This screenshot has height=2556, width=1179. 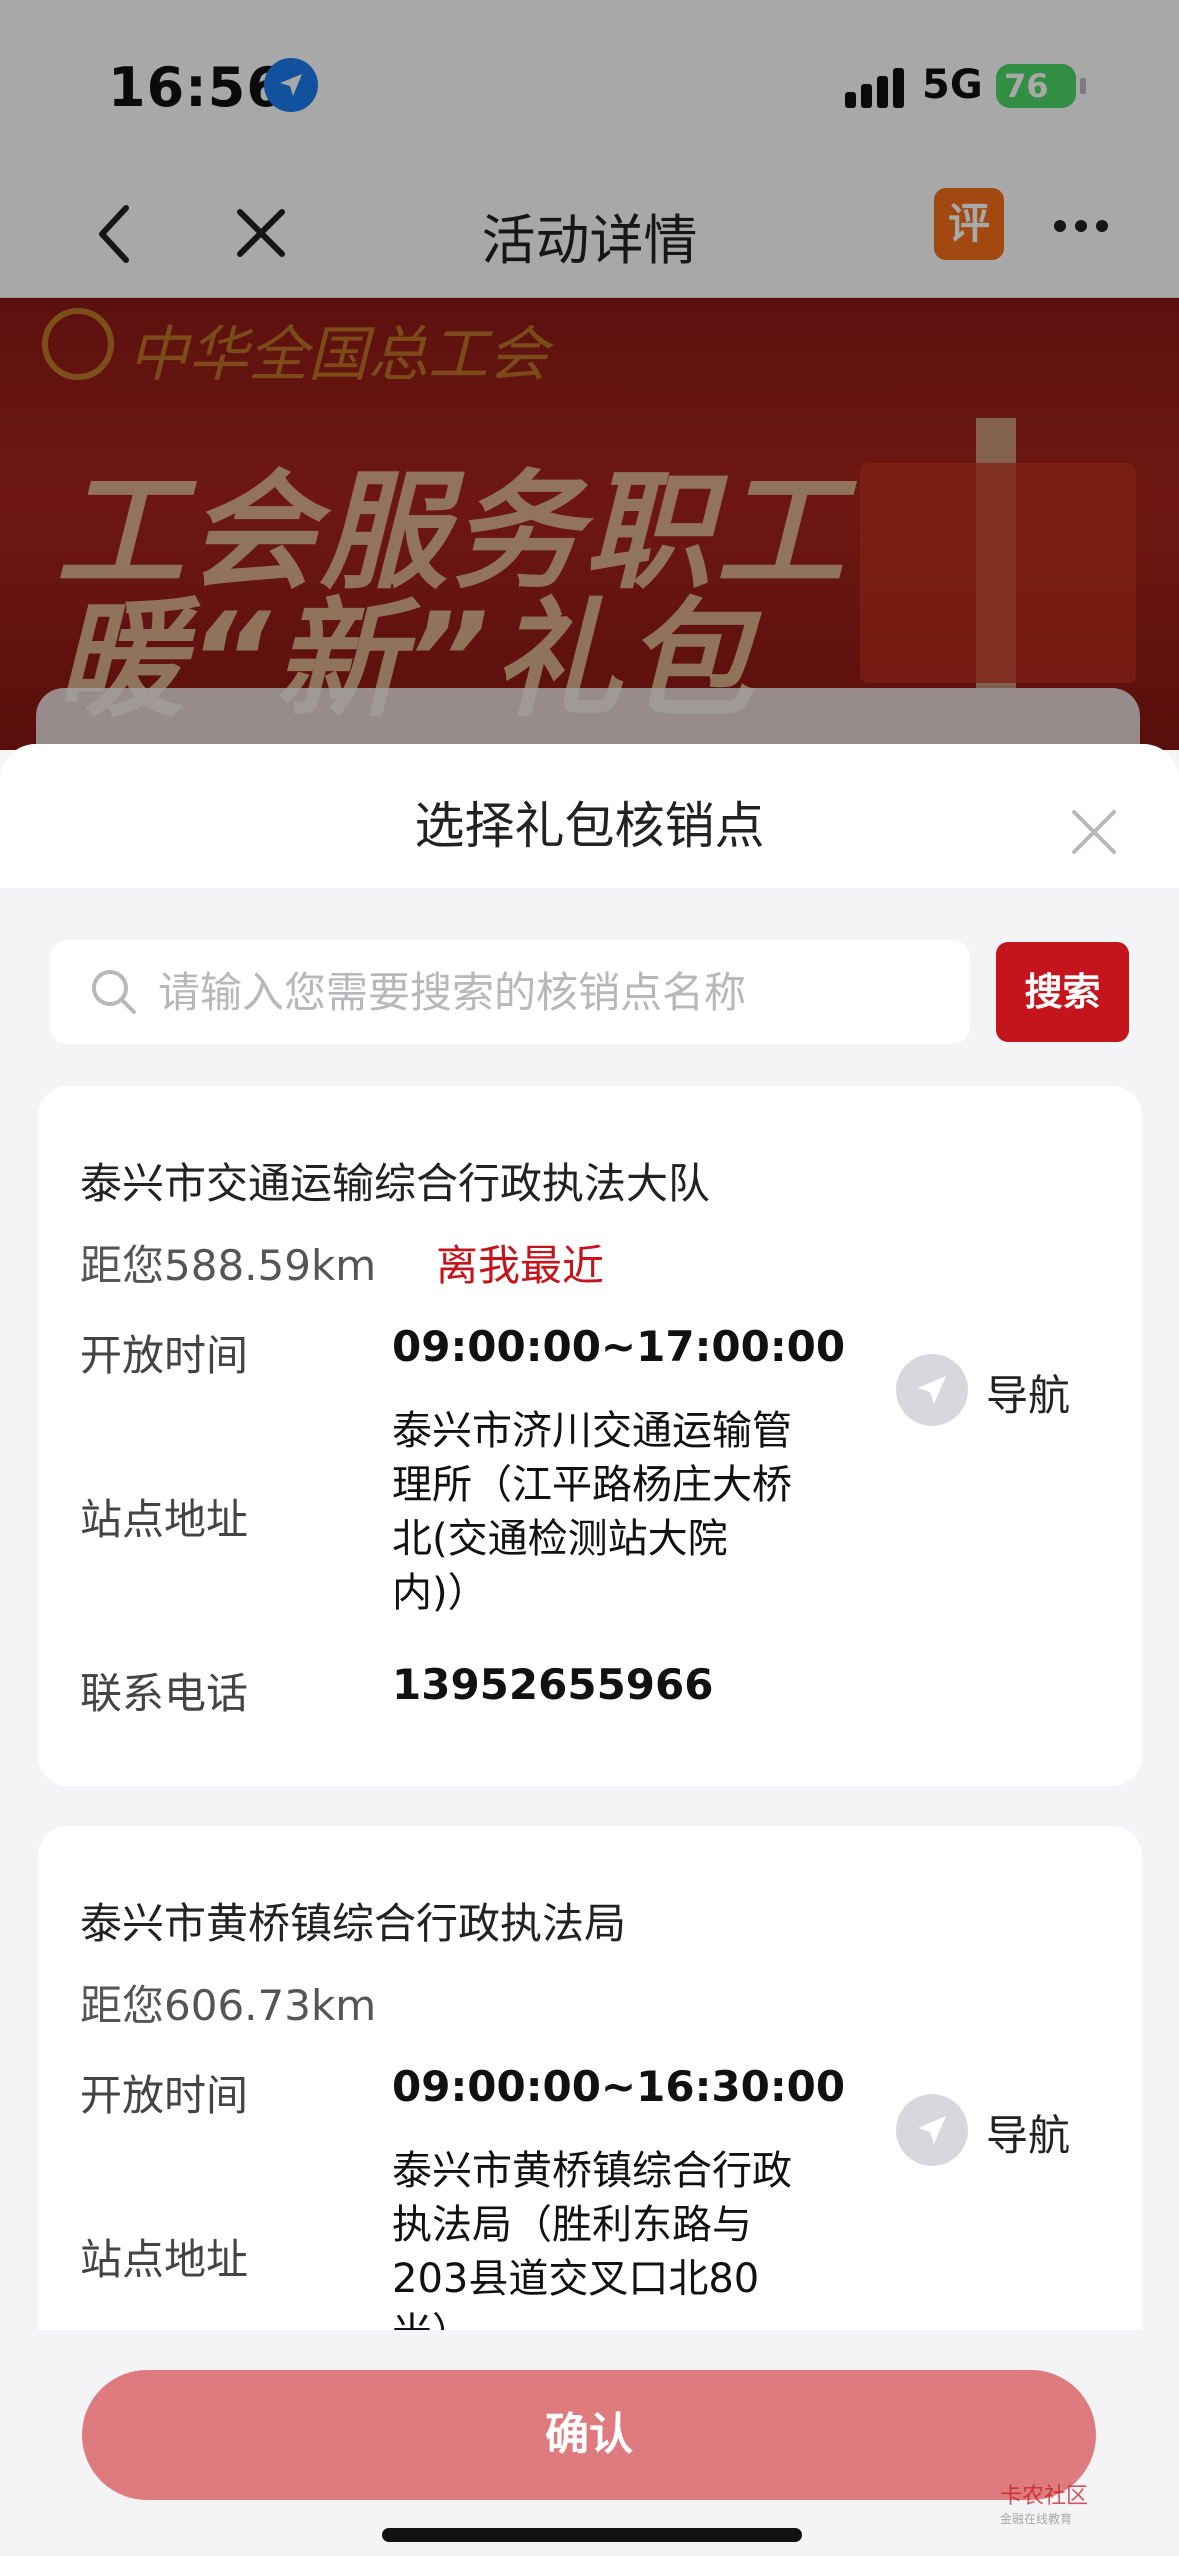 I want to click on watermark-subtitle: 金融在线教育, so click(x=1036, y=2519).